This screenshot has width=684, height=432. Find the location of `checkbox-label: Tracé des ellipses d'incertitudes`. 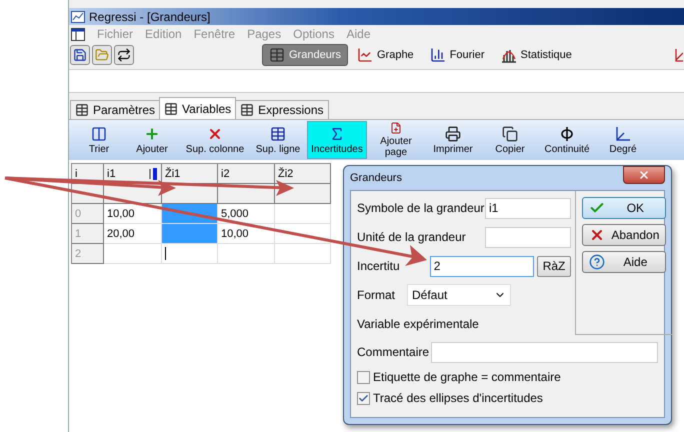

checkbox-label: Tracé des ellipses d'incertitudes is located at coordinates (458, 398).